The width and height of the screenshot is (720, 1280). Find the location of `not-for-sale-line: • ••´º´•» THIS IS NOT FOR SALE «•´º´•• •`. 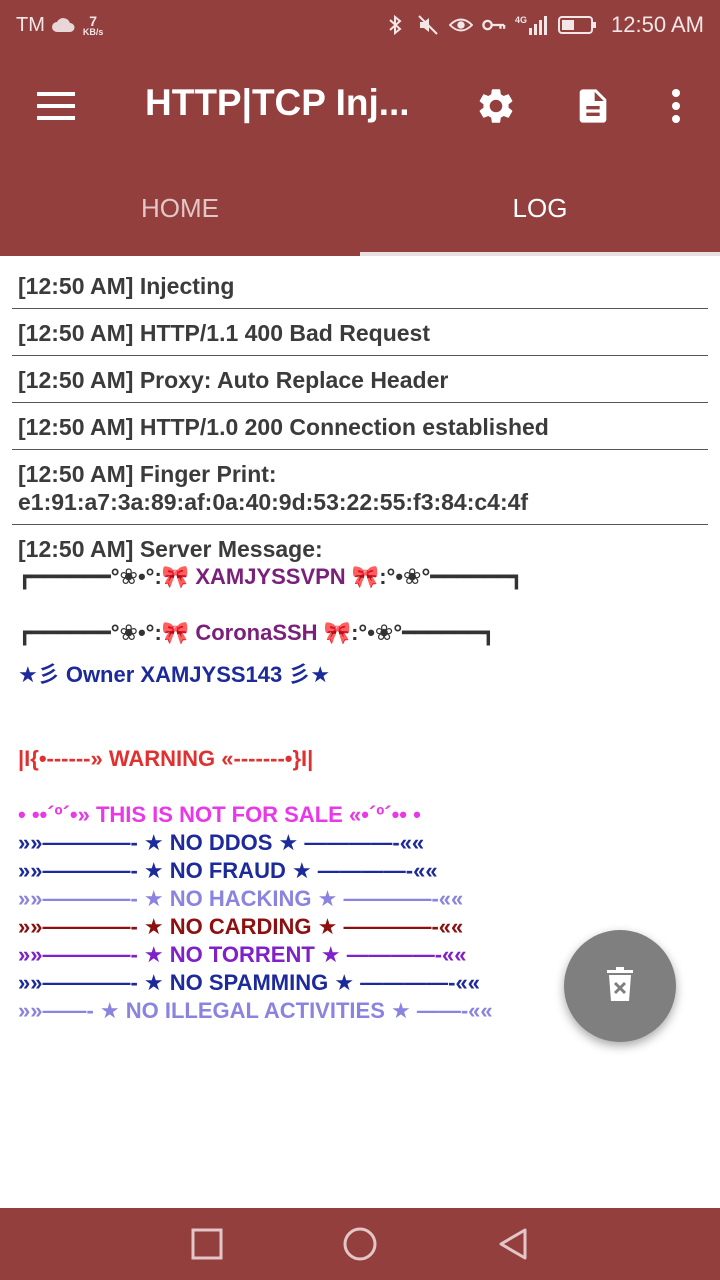

not-for-sale-line: • ••´º´•» THIS IS NOT FOR SALE «•´º´•• • is located at coordinates (219, 814).